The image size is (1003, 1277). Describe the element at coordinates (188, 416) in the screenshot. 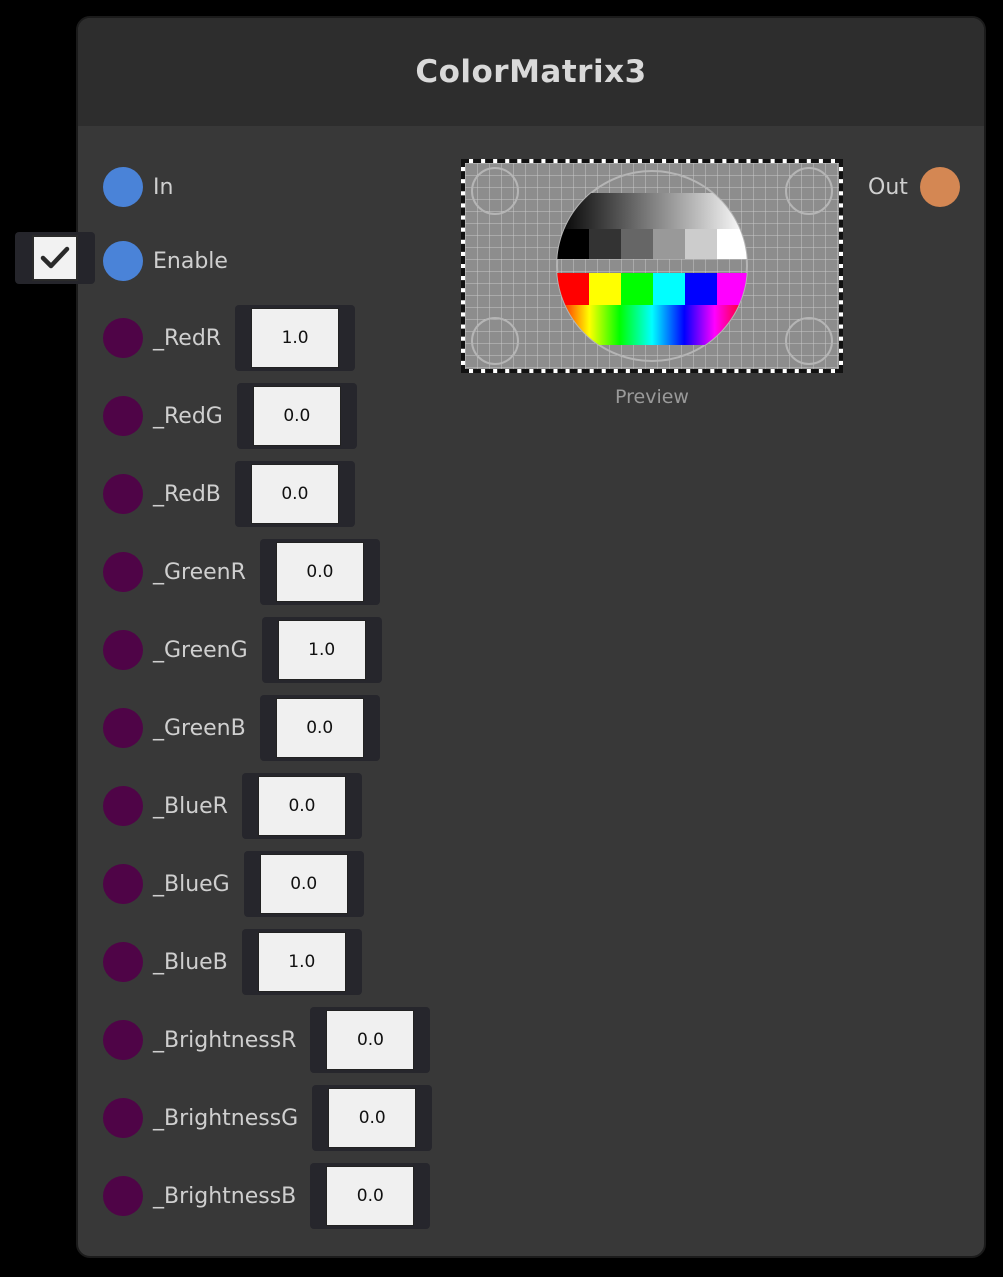

I see `param-label: _RedG` at that location.